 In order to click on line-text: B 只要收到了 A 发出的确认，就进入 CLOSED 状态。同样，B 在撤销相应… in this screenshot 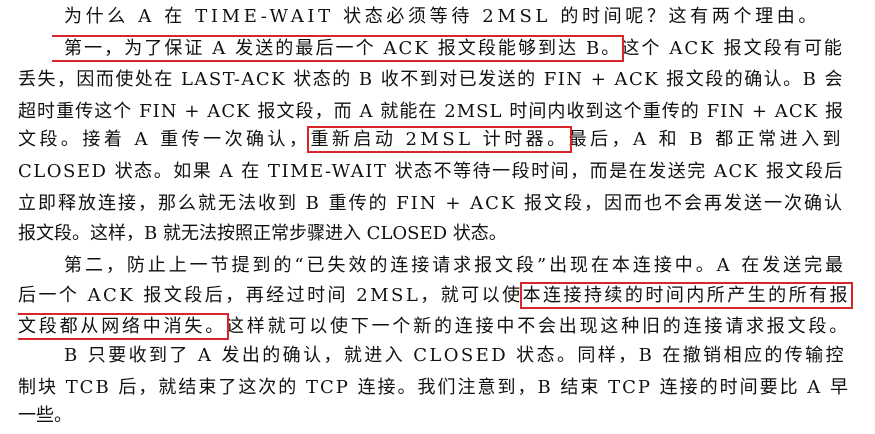, I will do `click(455, 355)`.